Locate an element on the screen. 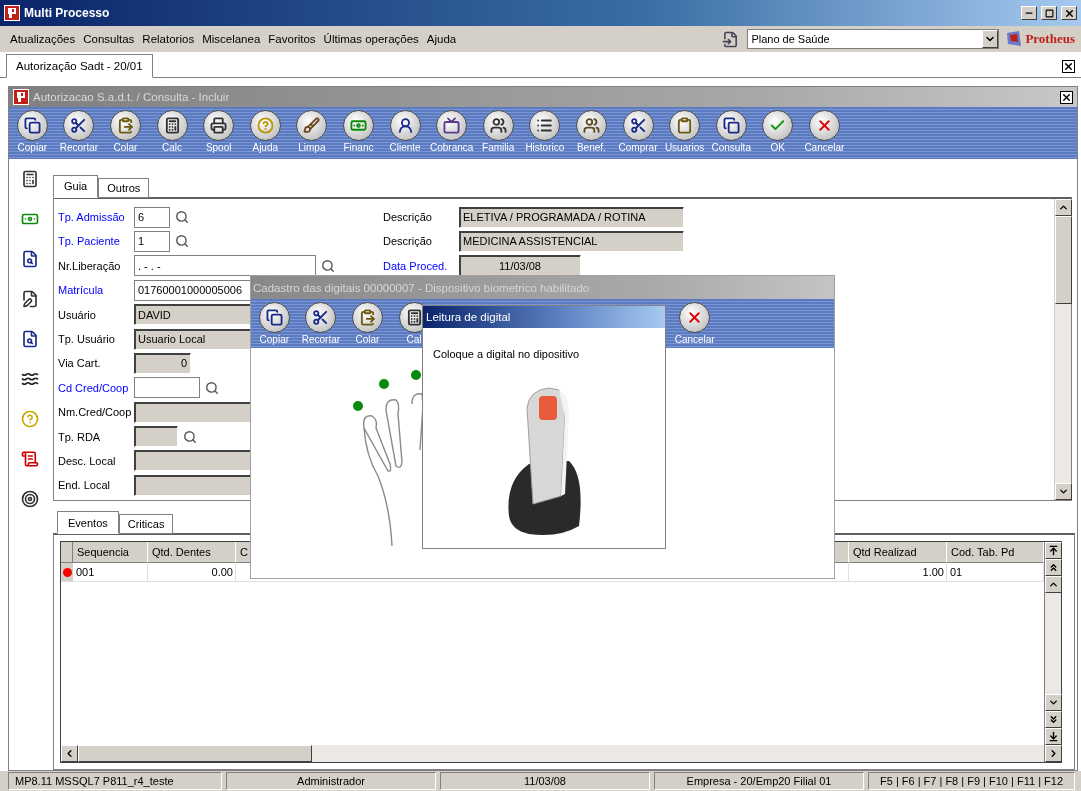 The image size is (1081, 791). menu-item: Consultas is located at coordinates (109, 39).